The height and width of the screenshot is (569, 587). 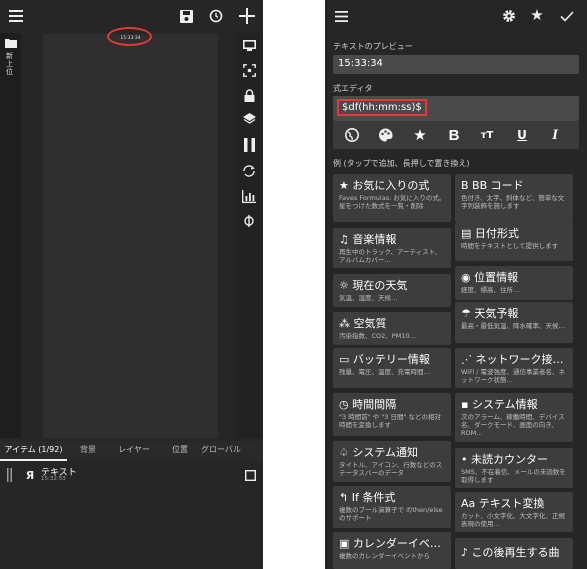 What do you see at coordinates (392, 202) in the screenshot?
I see `card-description: Faves Formulas: お気に入りの式。星をつけた数式を一覧・削除` at bounding box center [392, 202].